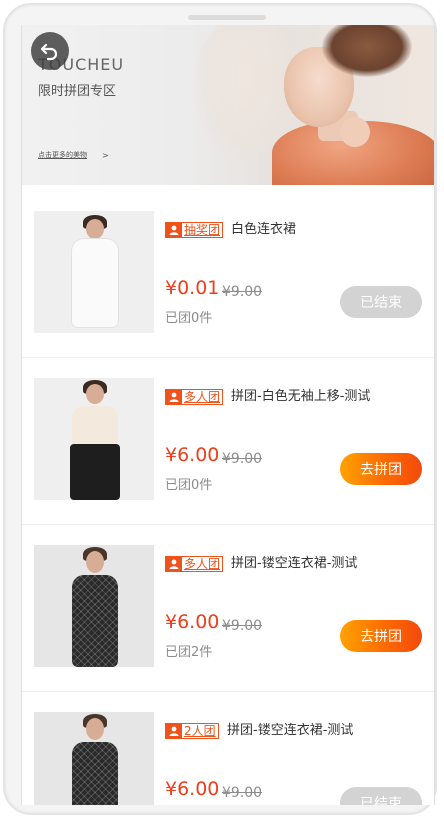 The width and height of the screenshot is (444, 822). What do you see at coordinates (105, 155) in the screenshot?
I see `chevron-right-icon: >` at bounding box center [105, 155].